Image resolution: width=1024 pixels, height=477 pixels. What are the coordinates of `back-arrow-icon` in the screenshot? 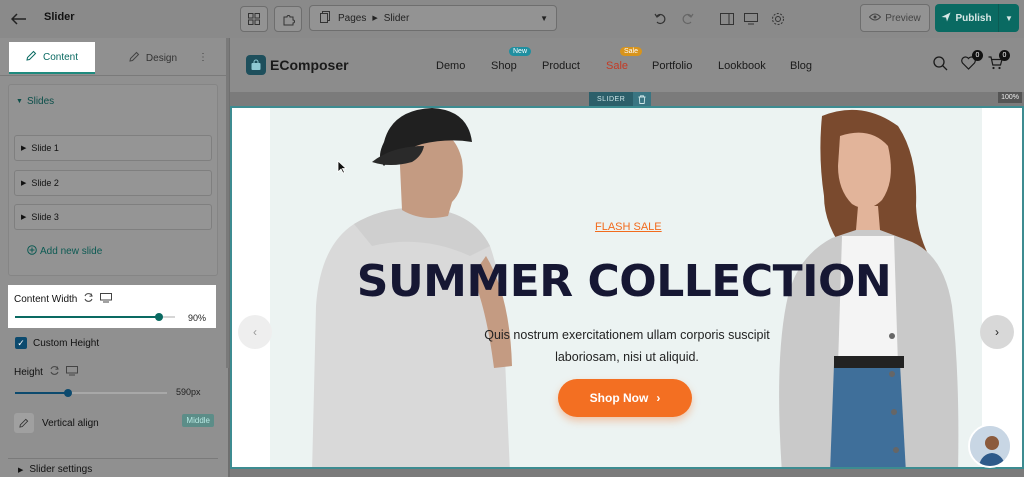 It's located at (19, 19).